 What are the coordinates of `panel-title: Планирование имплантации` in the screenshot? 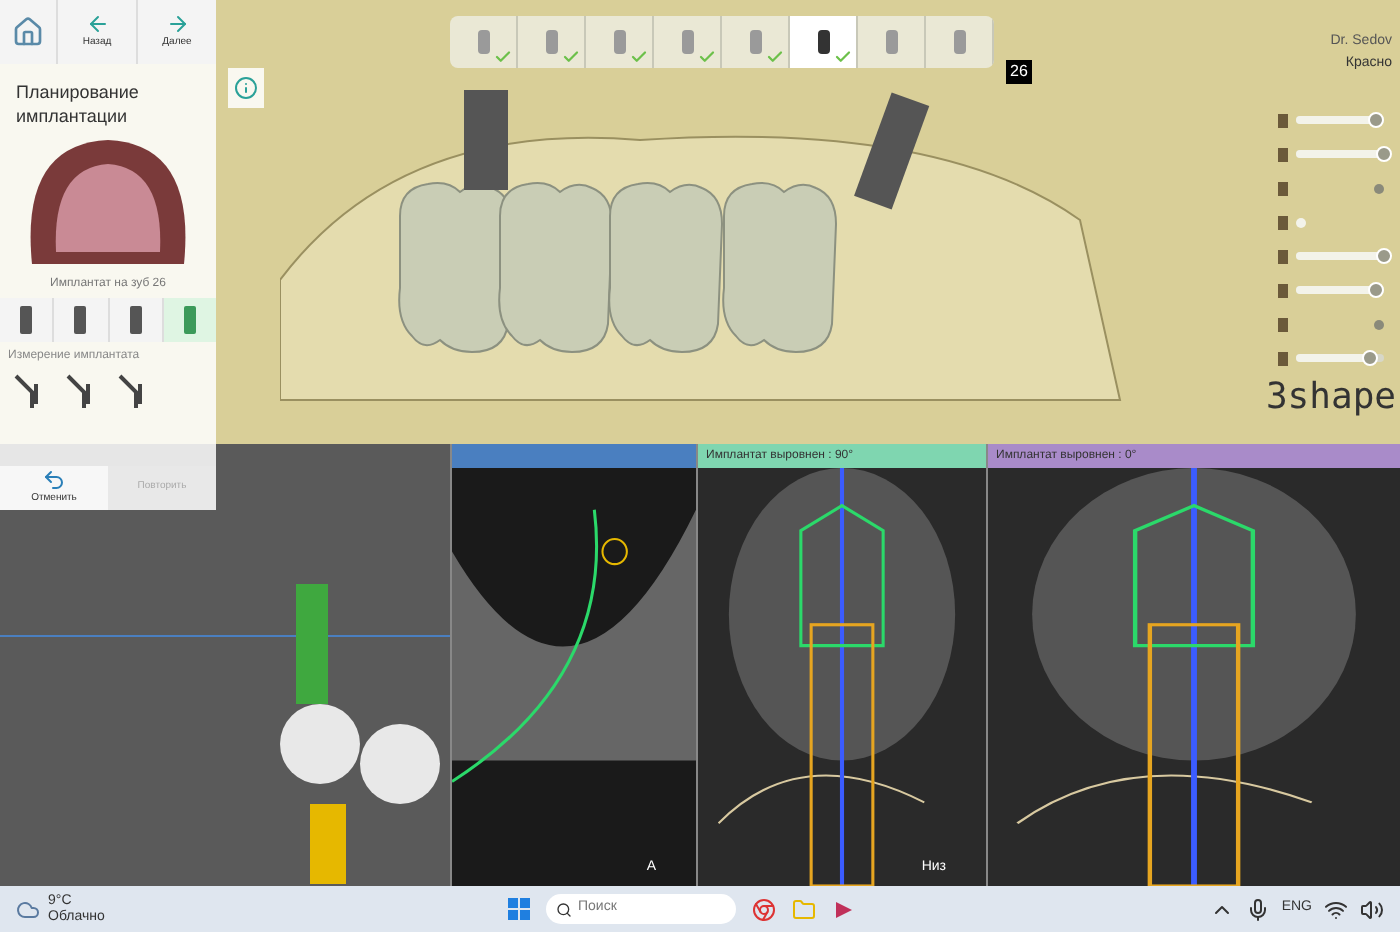 It's located at (77, 104).